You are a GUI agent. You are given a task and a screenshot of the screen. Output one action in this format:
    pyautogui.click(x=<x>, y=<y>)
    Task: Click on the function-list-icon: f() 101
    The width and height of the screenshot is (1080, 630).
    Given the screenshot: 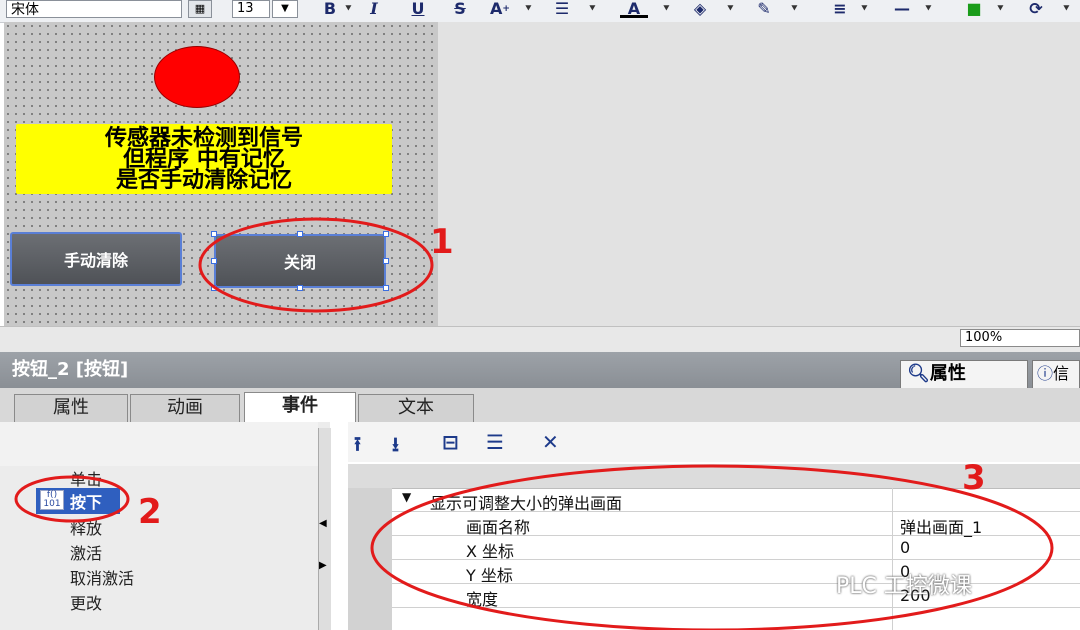 What is the action you would take?
    pyautogui.click(x=52, y=500)
    